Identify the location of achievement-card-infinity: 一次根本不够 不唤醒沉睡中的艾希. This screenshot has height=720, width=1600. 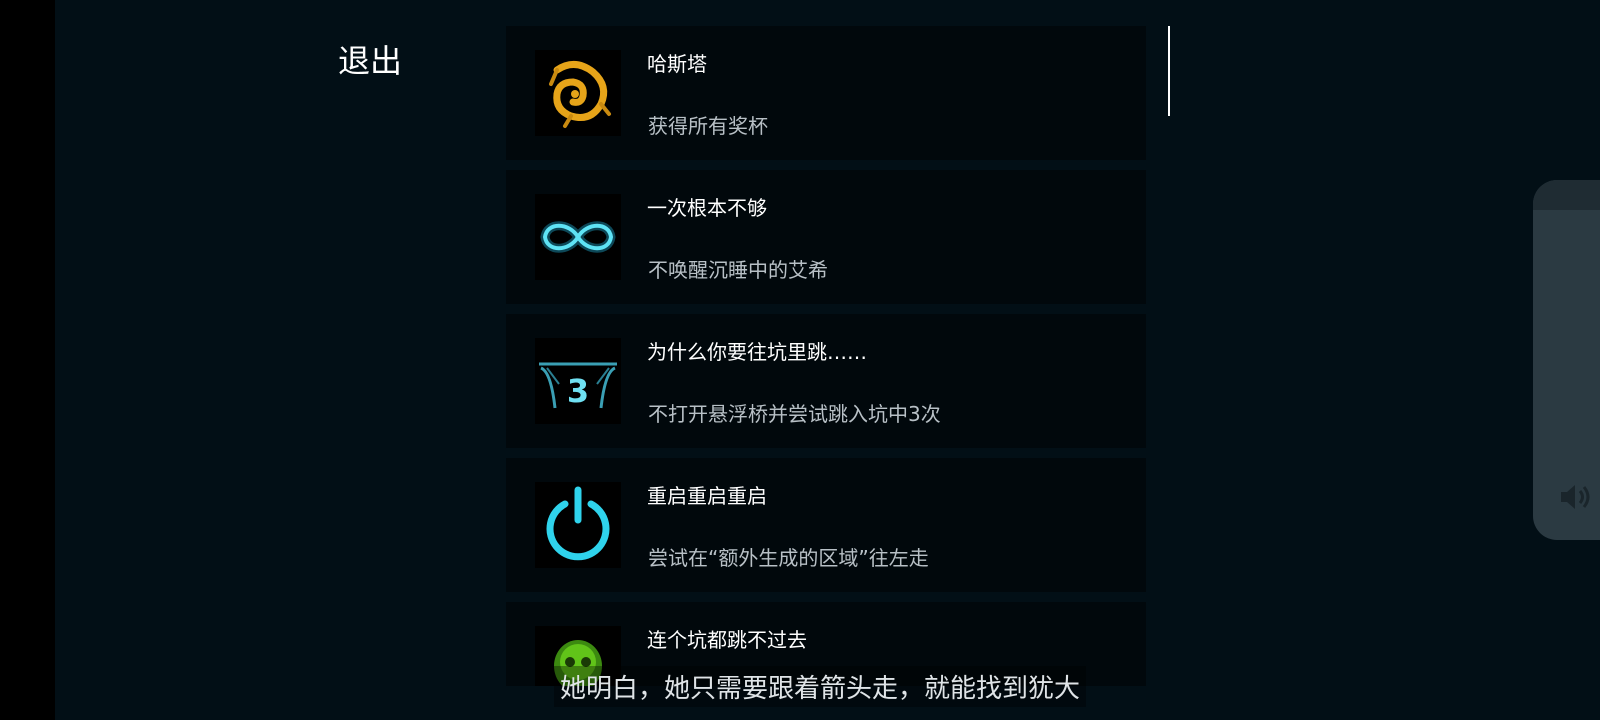
(826, 237).